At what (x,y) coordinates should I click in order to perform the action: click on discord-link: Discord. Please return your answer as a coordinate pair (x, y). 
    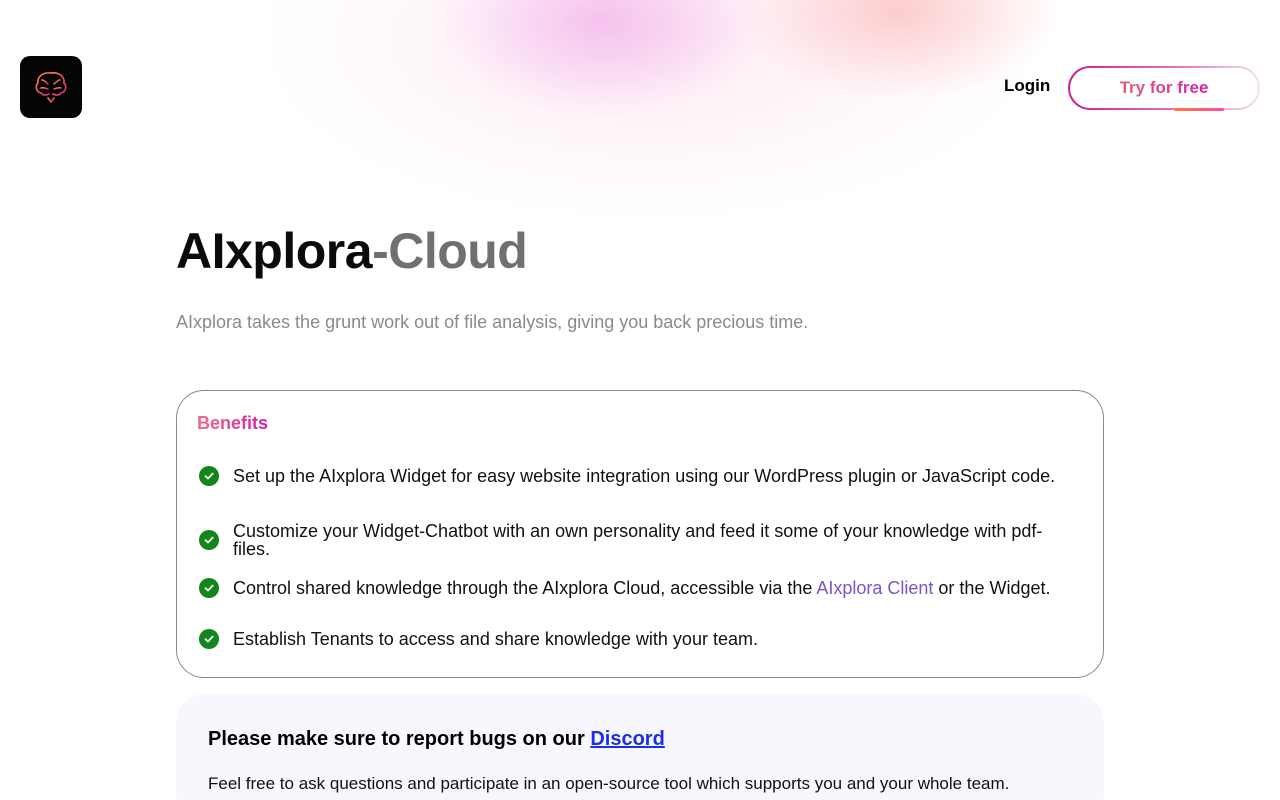
    Looking at the image, I should click on (627, 739).